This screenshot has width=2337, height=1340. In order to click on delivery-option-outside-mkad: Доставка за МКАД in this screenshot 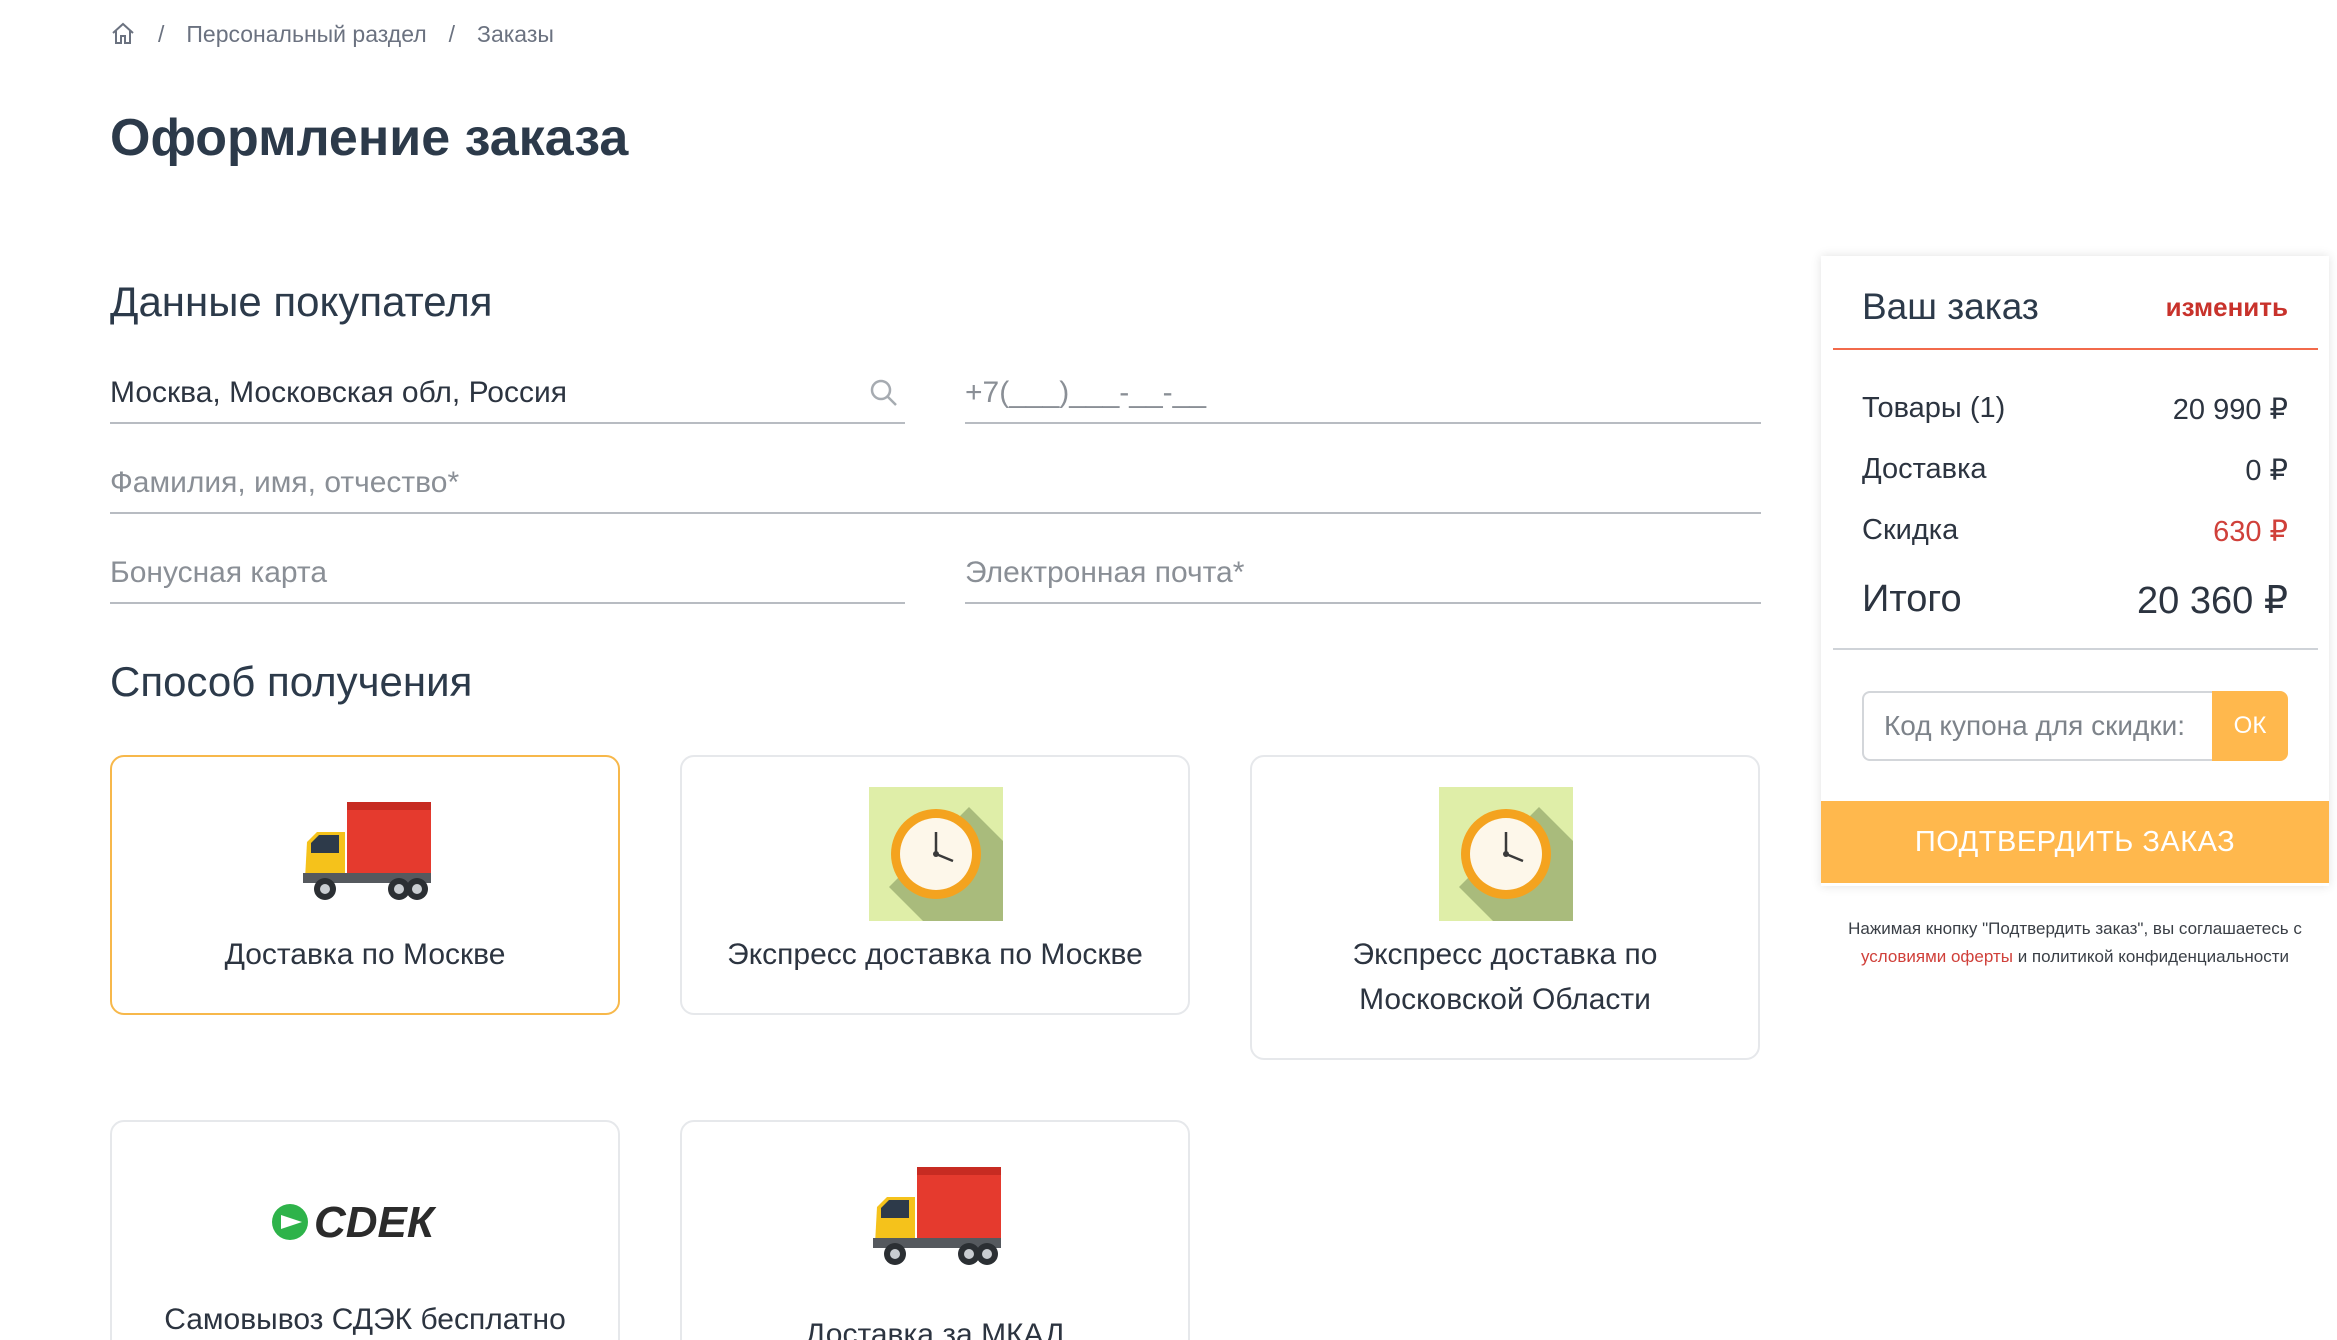, I will do `click(935, 1230)`.